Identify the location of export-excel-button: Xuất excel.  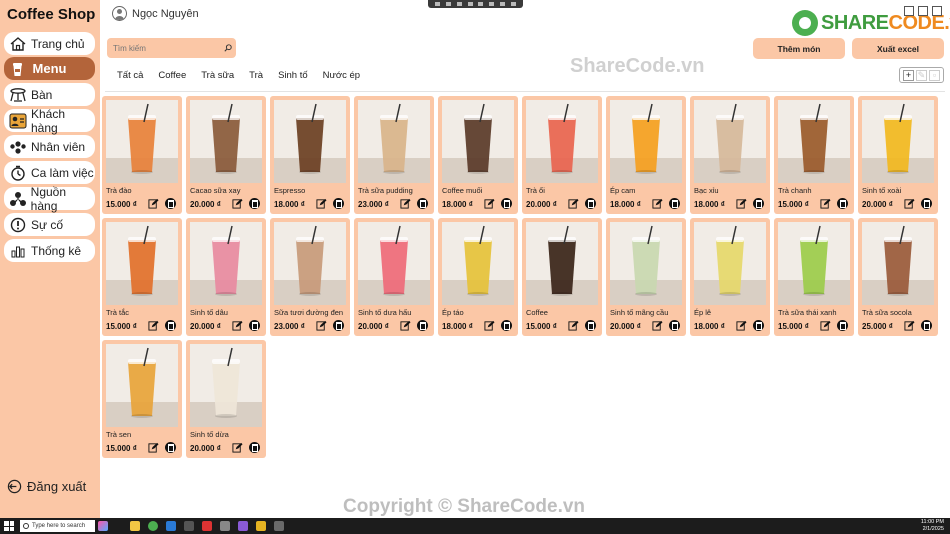
(898, 48).